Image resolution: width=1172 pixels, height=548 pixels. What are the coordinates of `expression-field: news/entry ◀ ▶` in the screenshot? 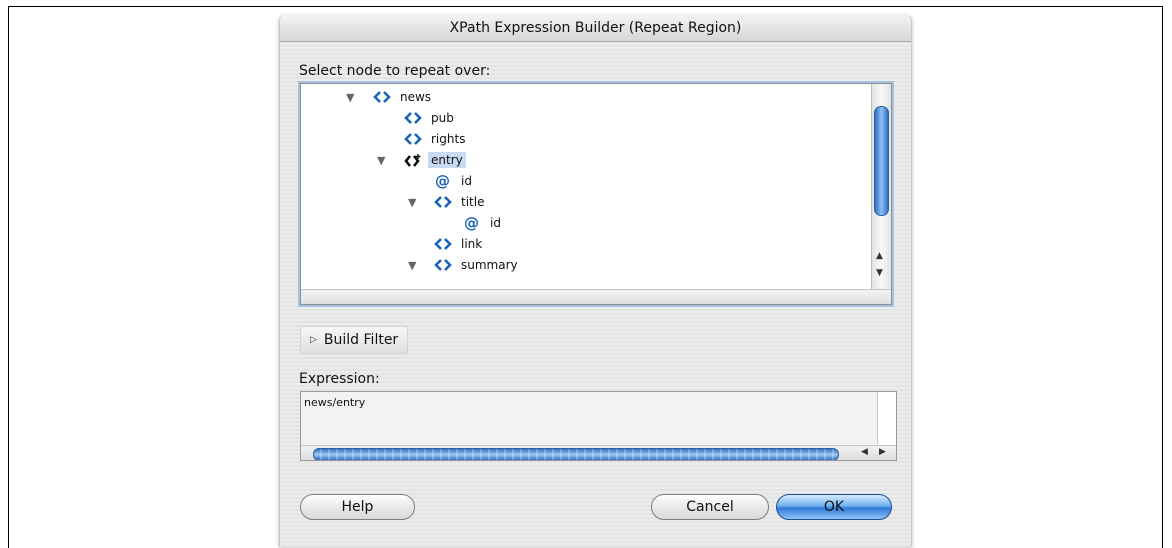 It's located at (598, 426).